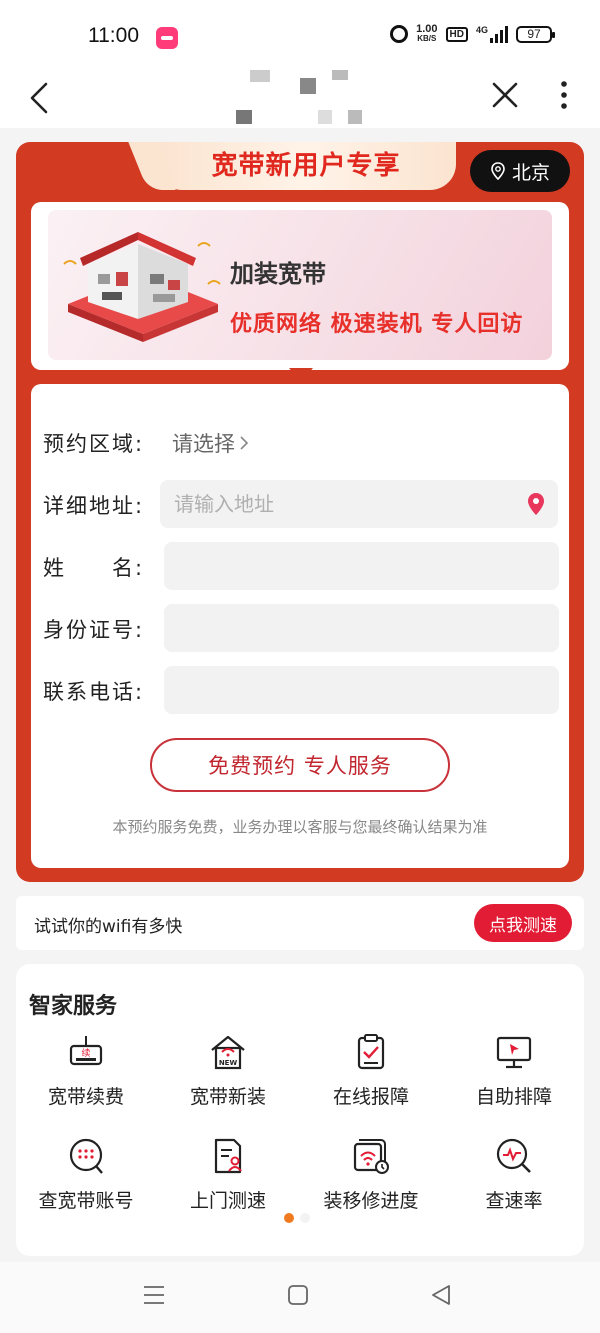 The image size is (600, 1333). What do you see at coordinates (359, 504) in the screenshot?
I see `address-input` at bounding box center [359, 504].